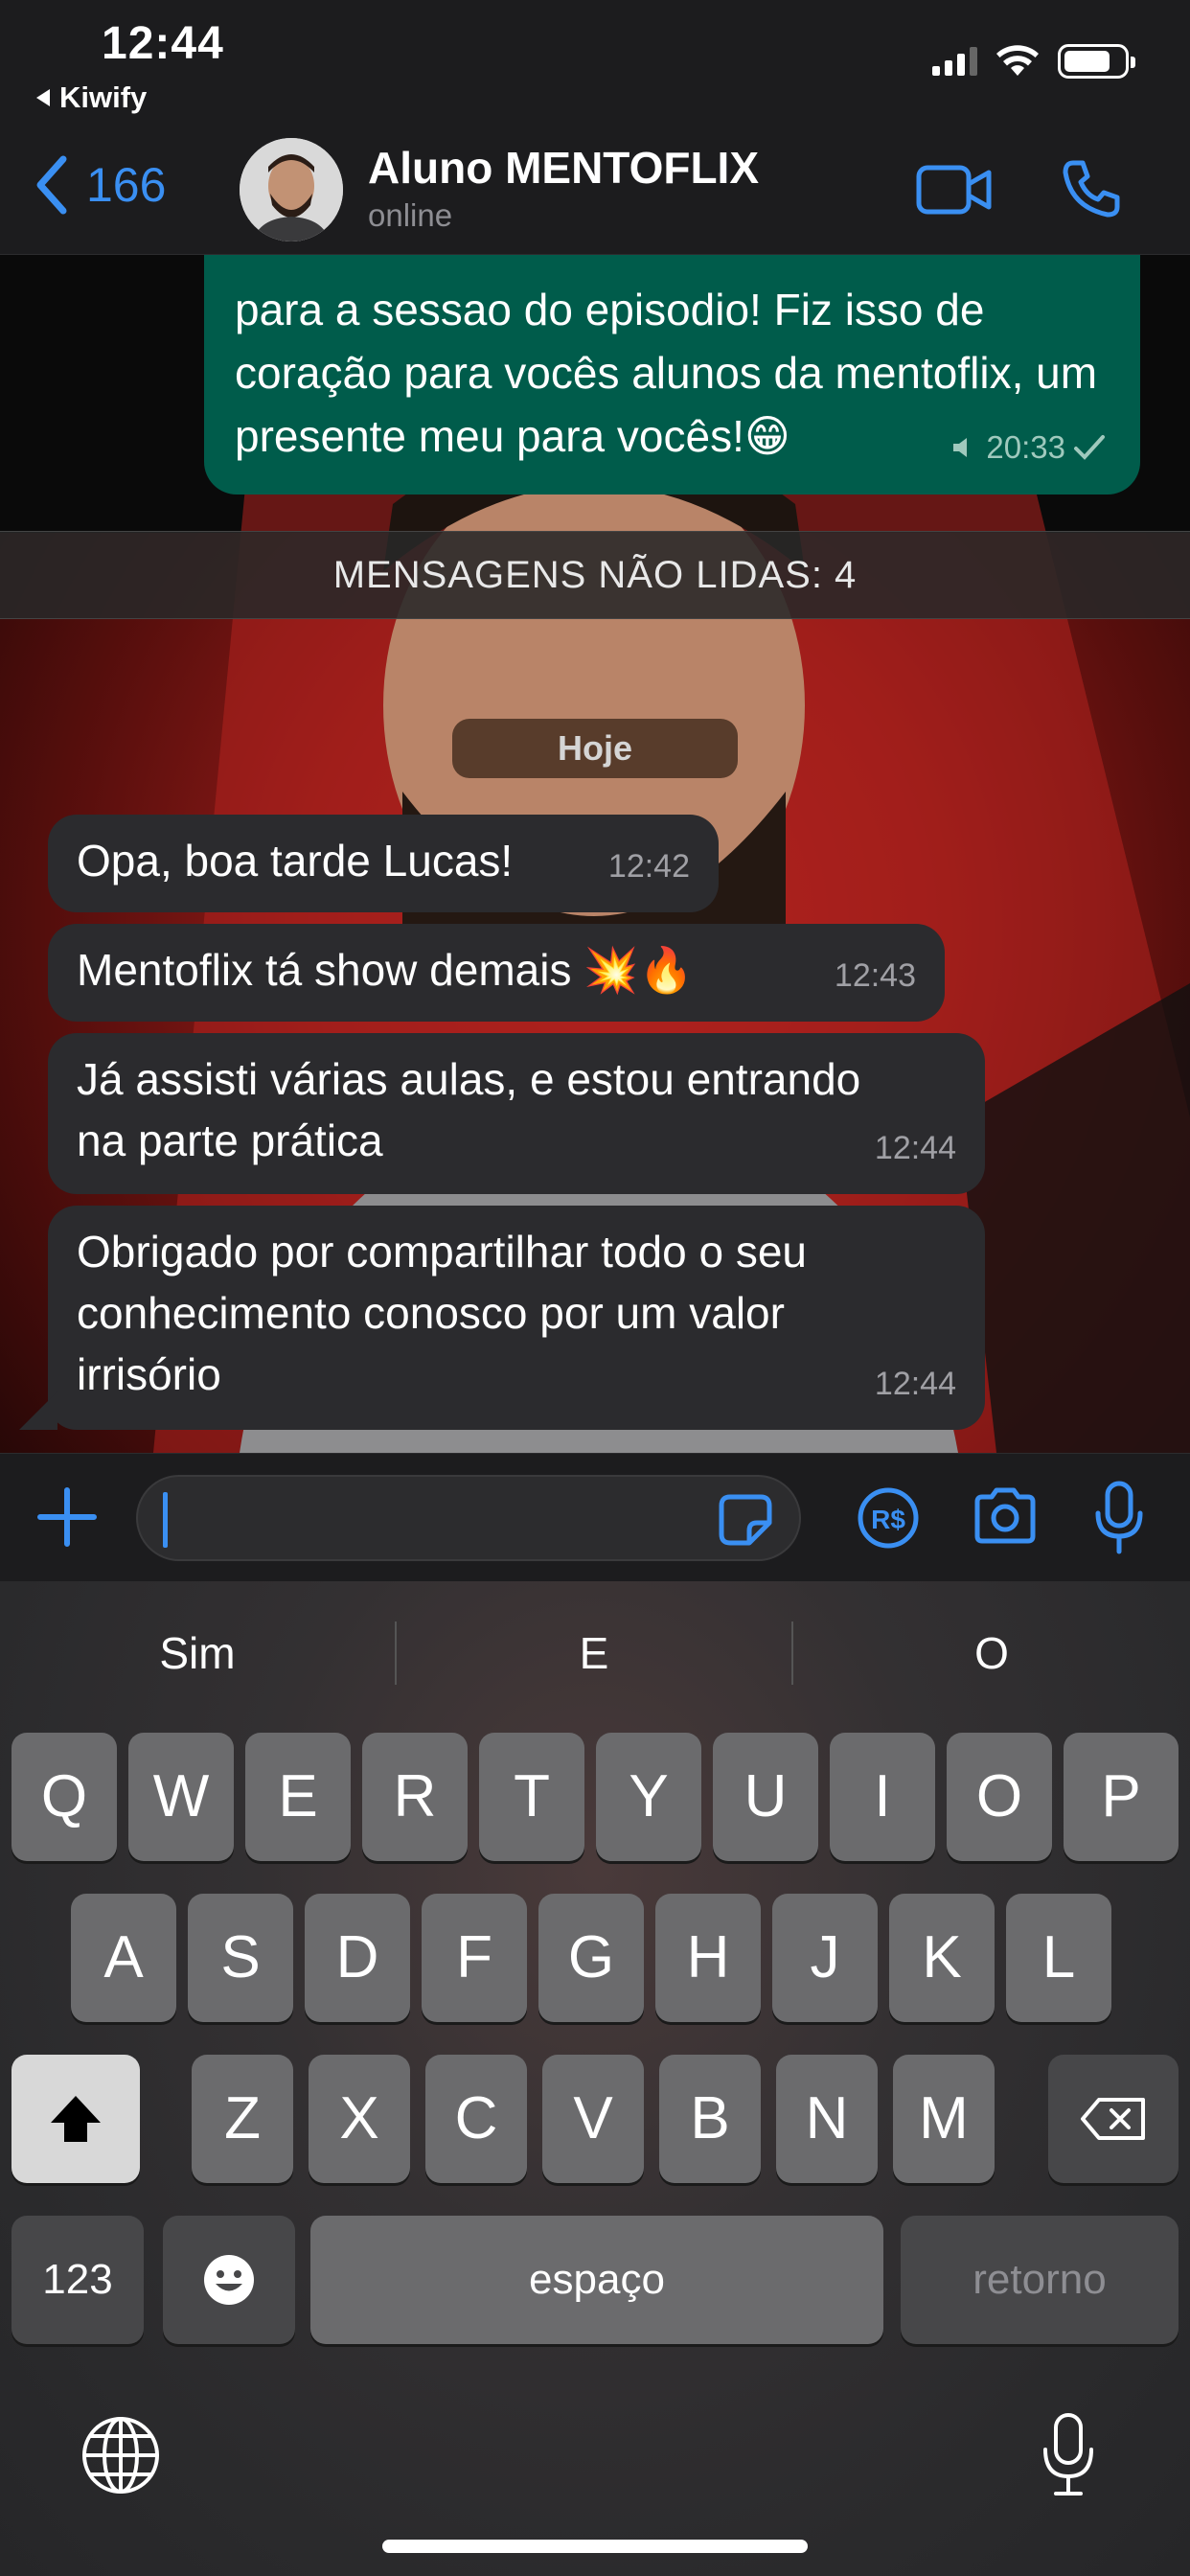 Image resolution: width=1190 pixels, height=2576 pixels. What do you see at coordinates (531, 1797) in the screenshot?
I see `key-t: T` at bounding box center [531, 1797].